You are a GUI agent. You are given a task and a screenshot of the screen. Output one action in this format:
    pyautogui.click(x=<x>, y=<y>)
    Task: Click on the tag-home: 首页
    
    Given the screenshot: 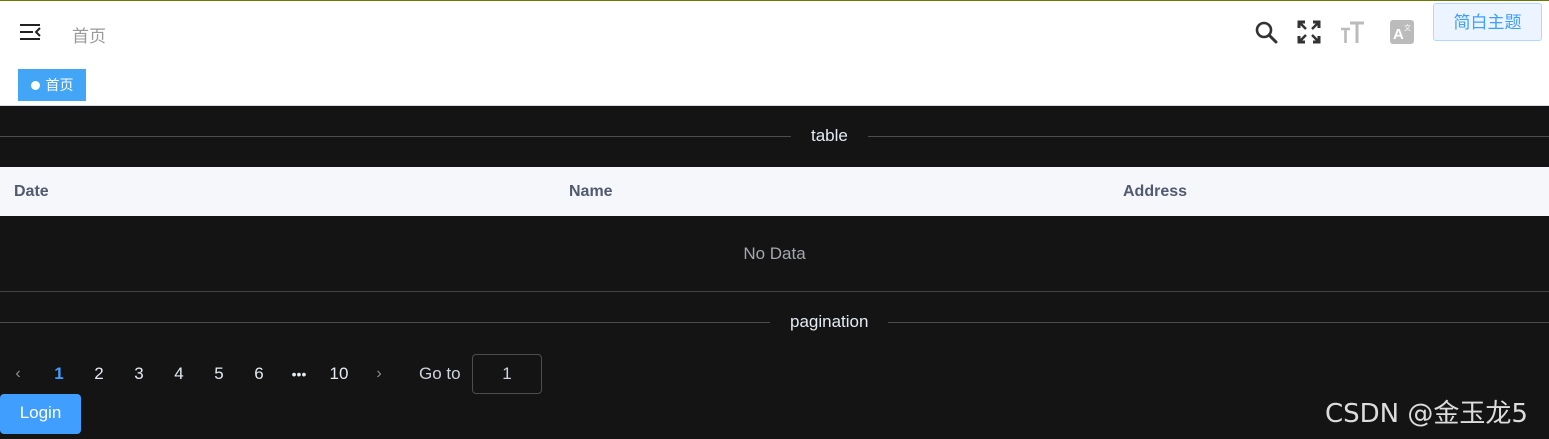 What is the action you would take?
    pyautogui.click(x=52, y=85)
    